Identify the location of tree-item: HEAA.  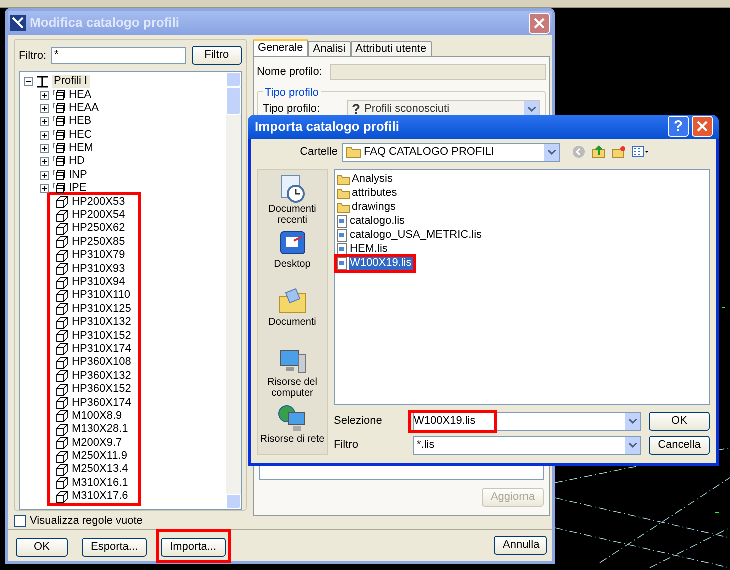
(84, 108).